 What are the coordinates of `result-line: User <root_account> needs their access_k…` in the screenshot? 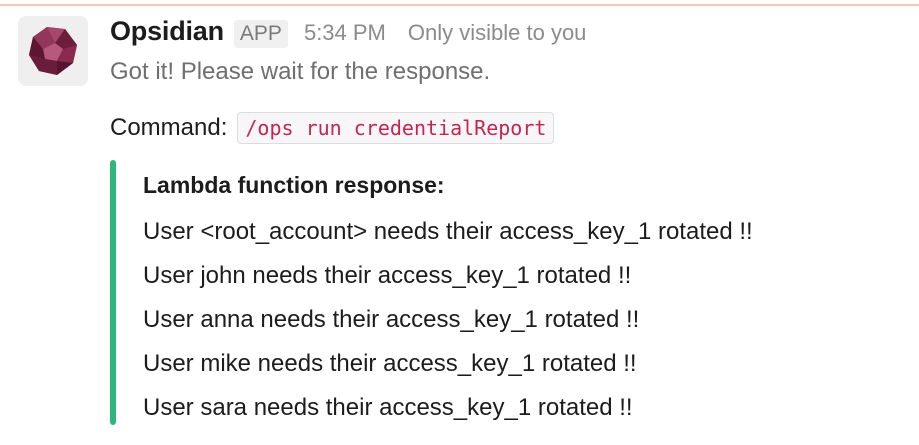 It's located at (448, 231).